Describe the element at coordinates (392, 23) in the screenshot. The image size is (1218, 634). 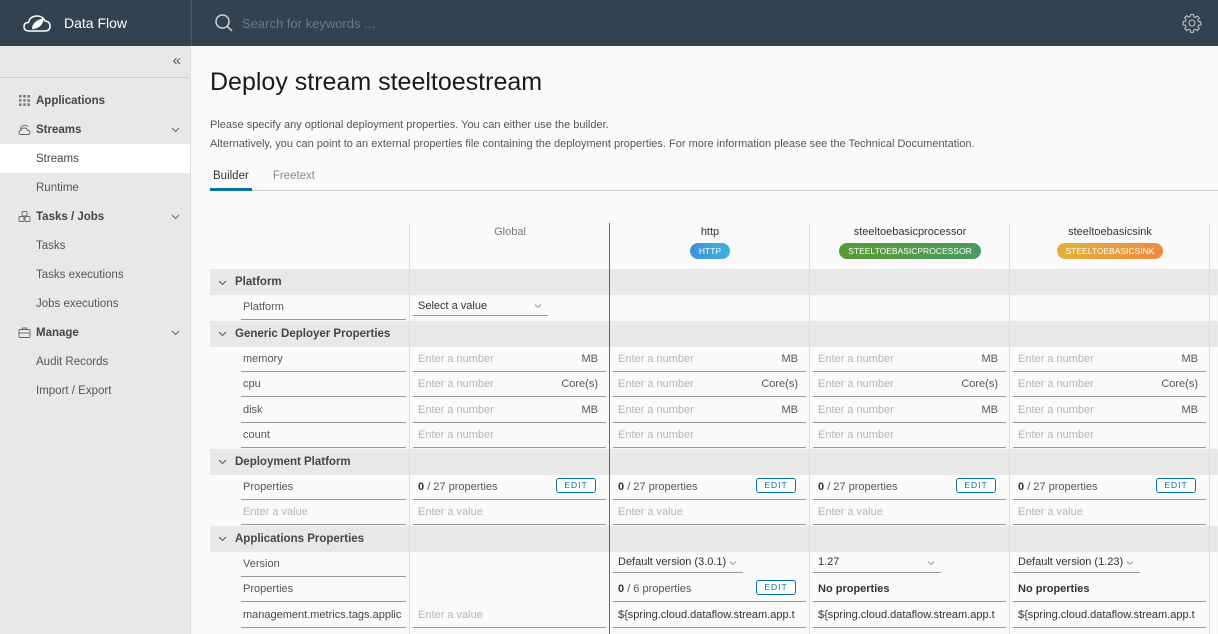
I see `search-input` at that location.